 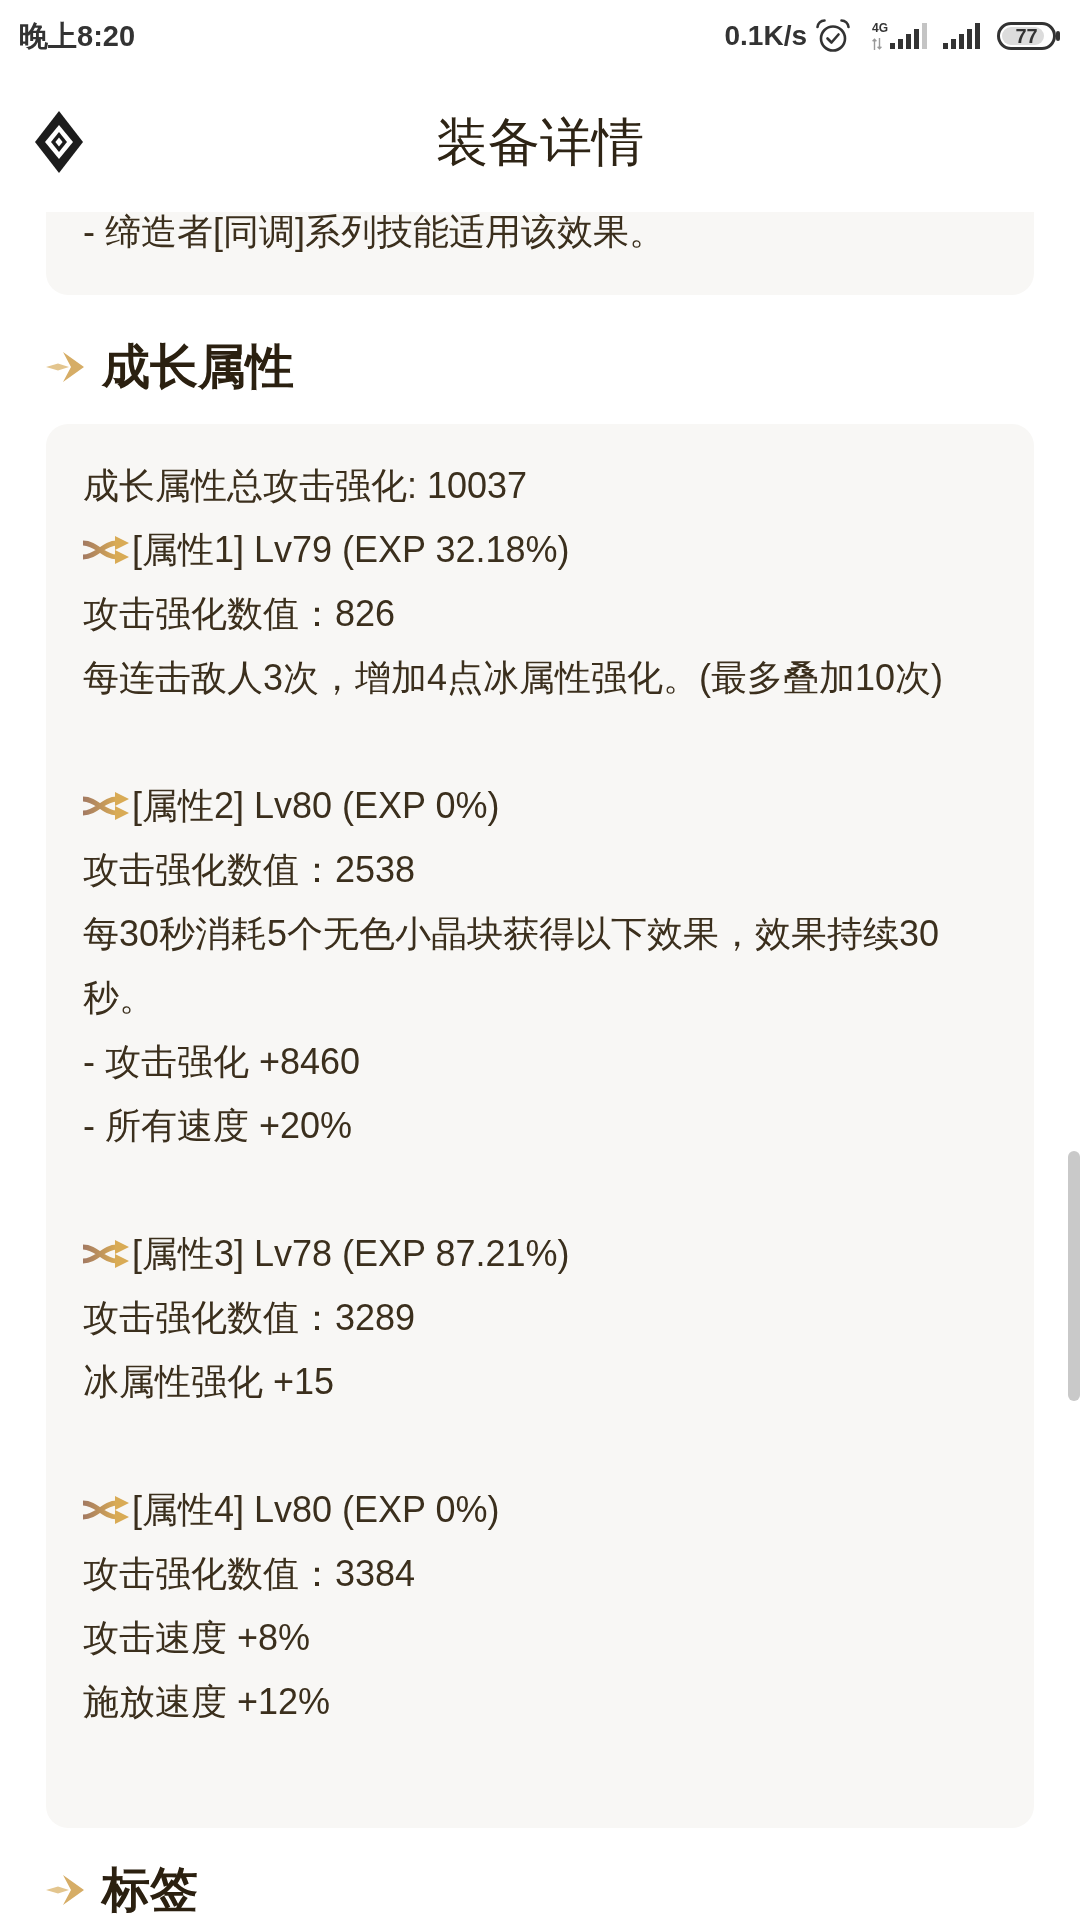 I want to click on scrollbar-thumb, so click(x=1074, y=1276).